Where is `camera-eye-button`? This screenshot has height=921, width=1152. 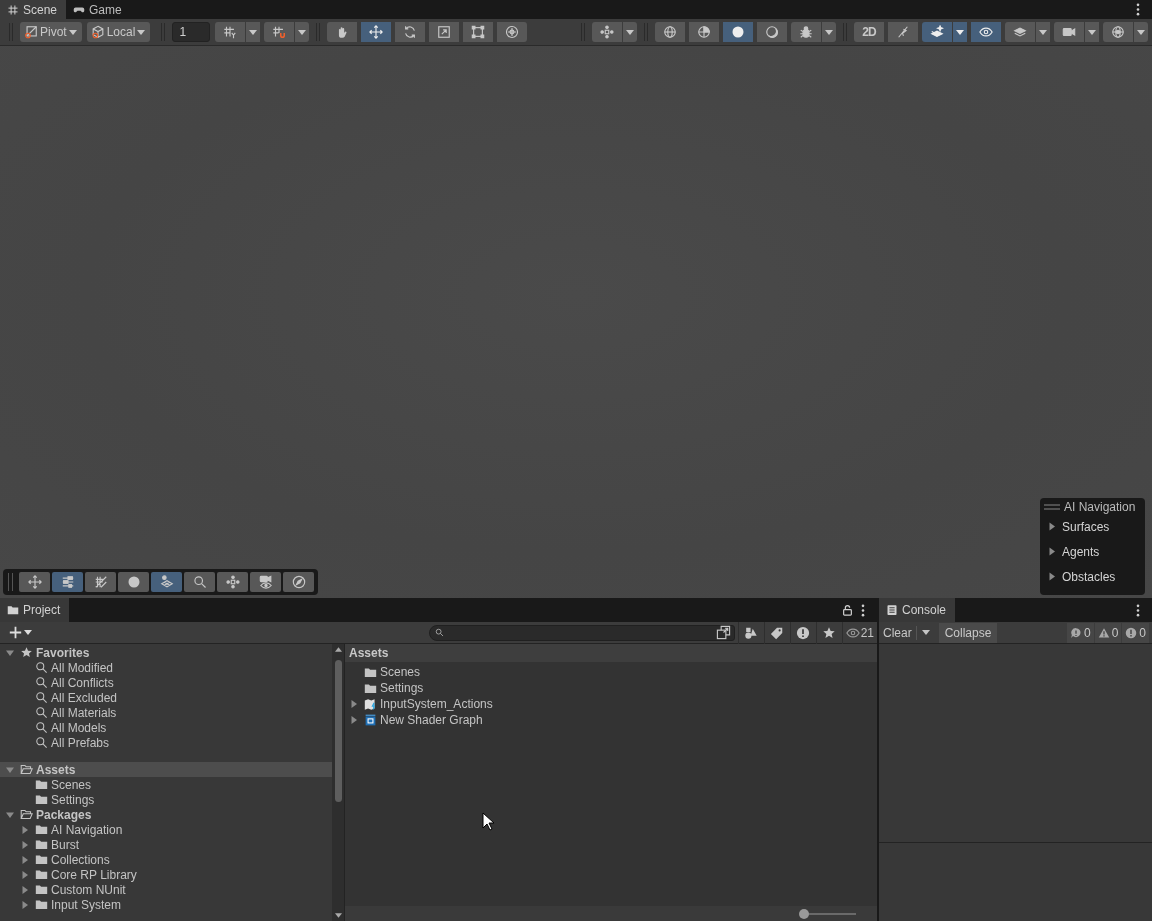
camera-eye-button is located at coordinates (265, 582).